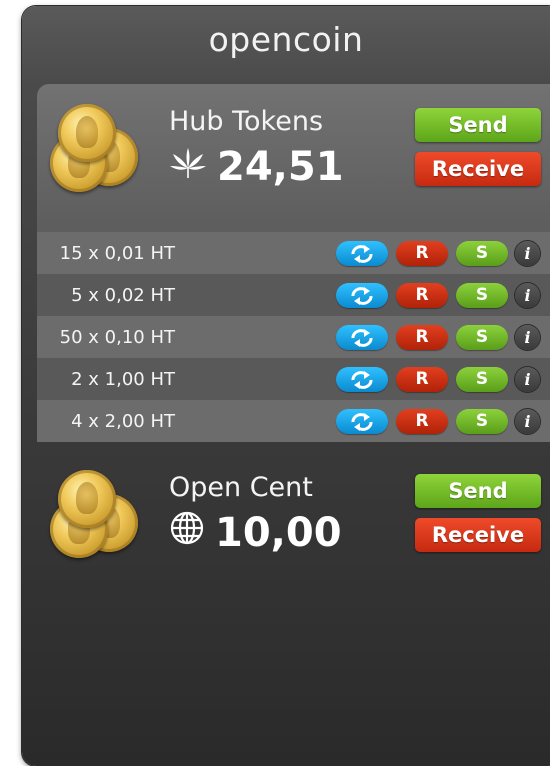 Image resolution: width=550 pixels, height=766 pixels. I want to click on list-item: 50 x 0,10 HT R S i, so click(293, 337).